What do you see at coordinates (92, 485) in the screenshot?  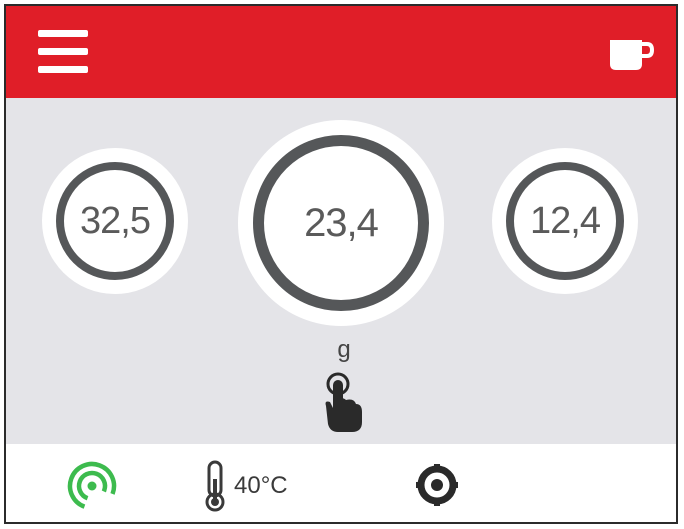 I see `wifi-connected-icon` at bounding box center [92, 485].